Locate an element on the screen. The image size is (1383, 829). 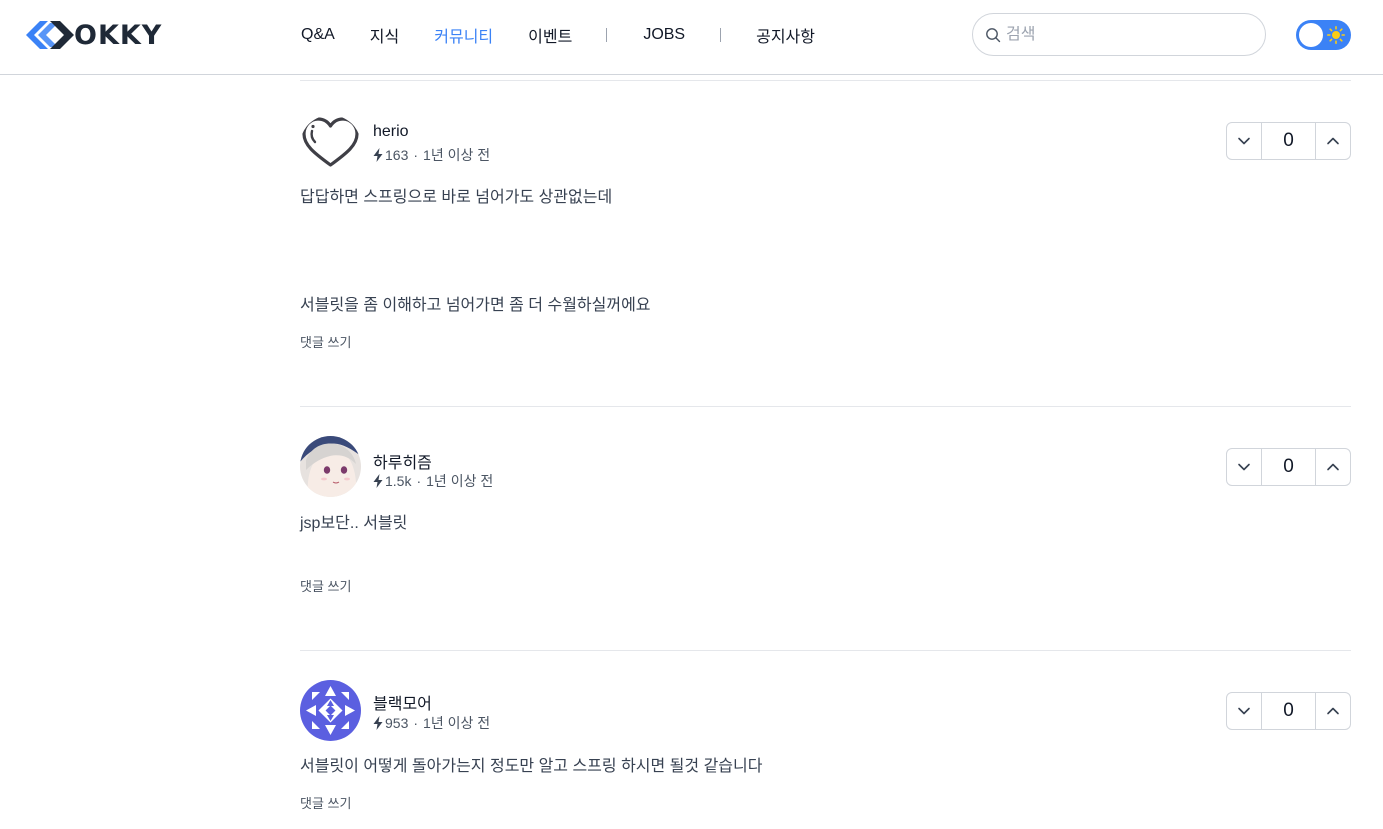
search-box is located at coordinates (1119, 34).